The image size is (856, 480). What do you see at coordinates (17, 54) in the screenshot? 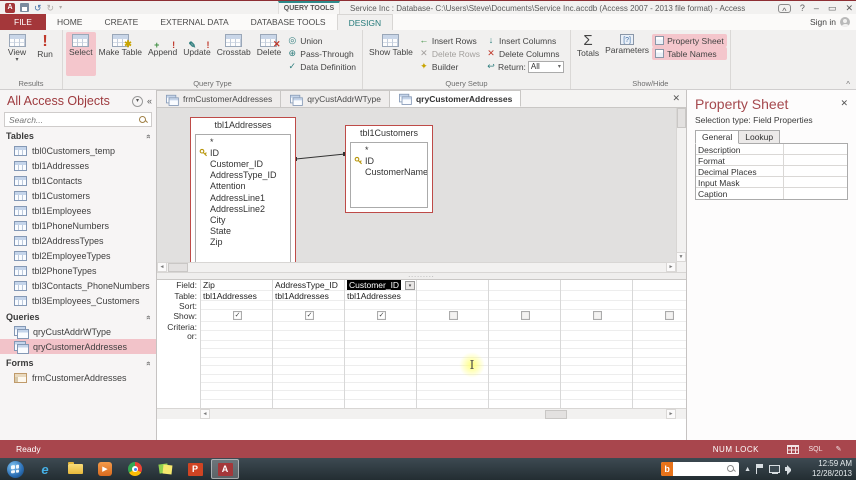
I see `view-button: View ▾` at bounding box center [17, 54].